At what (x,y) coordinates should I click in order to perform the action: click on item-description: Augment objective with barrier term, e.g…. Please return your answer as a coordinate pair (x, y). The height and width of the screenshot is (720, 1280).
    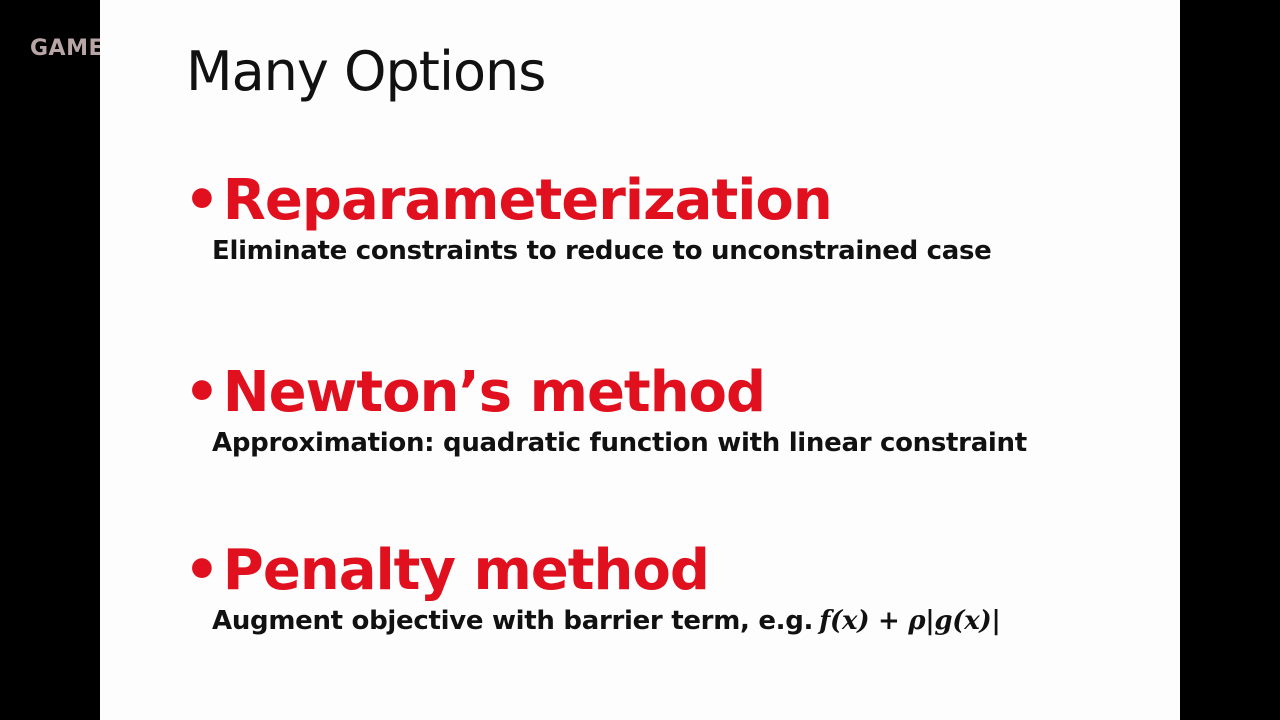
    Looking at the image, I should click on (513, 621).